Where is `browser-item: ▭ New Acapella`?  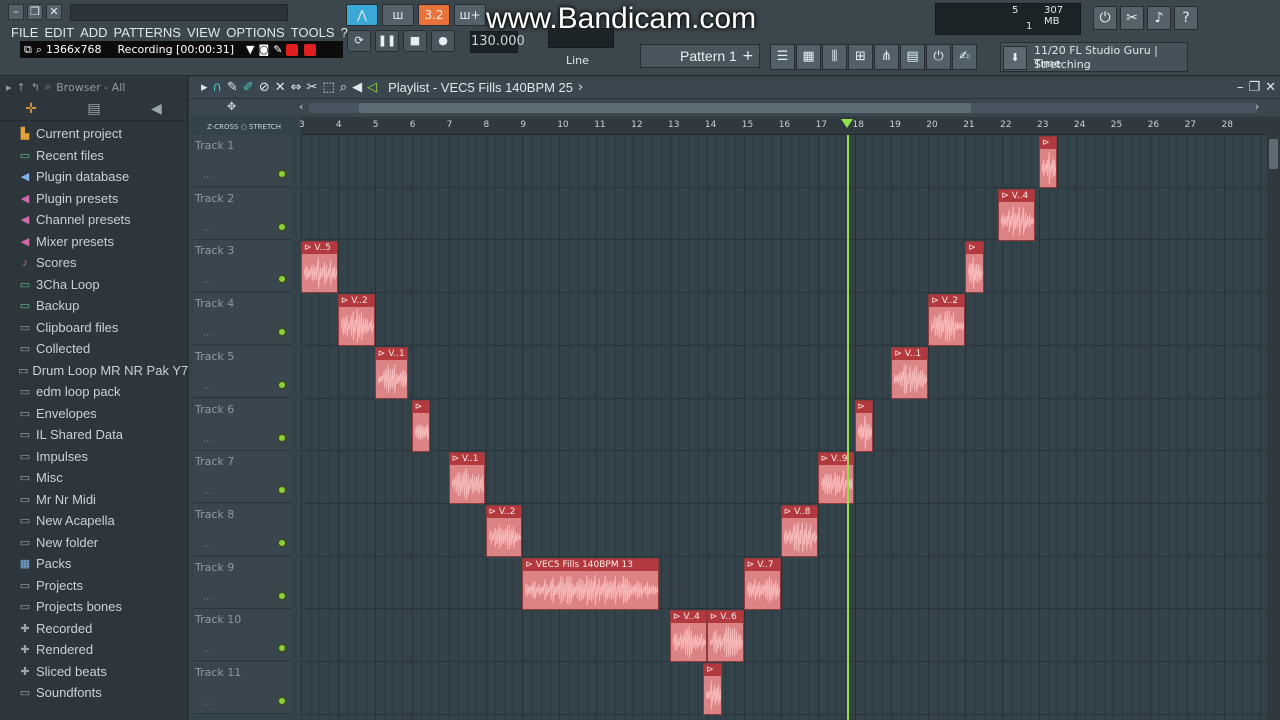 browser-item: ▭ New Acapella is located at coordinates (93, 521).